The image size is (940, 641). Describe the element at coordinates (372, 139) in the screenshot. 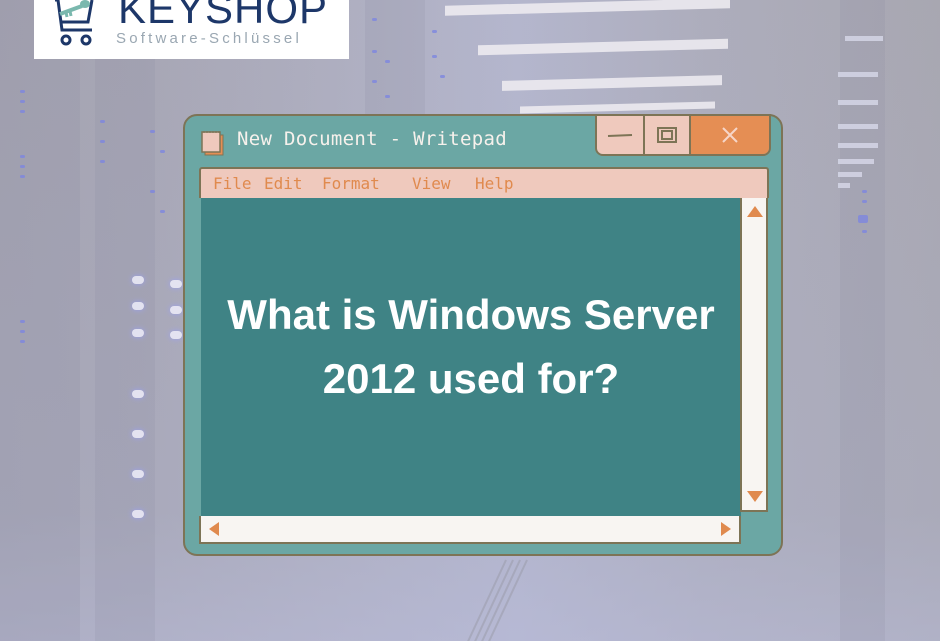

I see `window-title: New Document - Writepad` at that location.